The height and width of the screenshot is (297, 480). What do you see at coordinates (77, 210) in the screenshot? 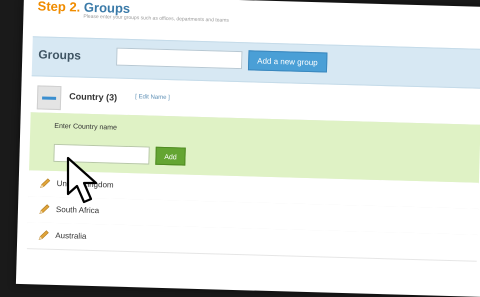
I see `country-label: South Africa` at bounding box center [77, 210].